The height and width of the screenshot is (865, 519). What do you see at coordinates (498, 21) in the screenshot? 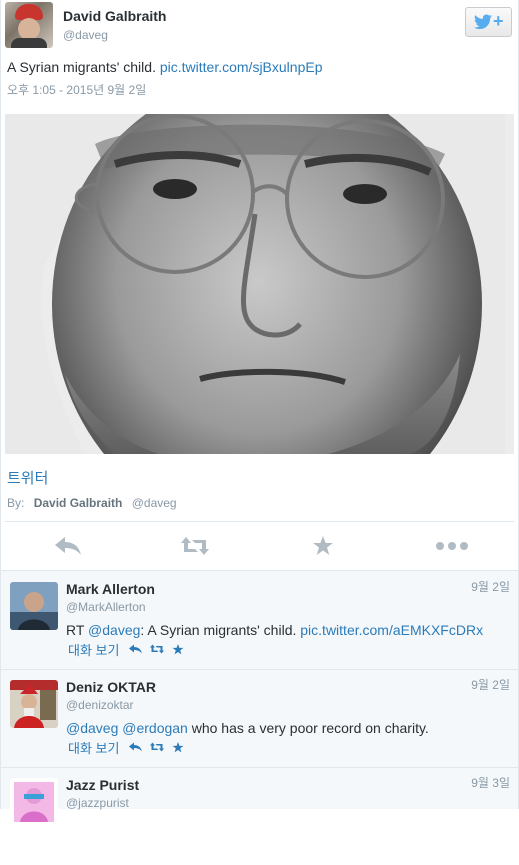
I see `plus-icon: +` at bounding box center [498, 21].